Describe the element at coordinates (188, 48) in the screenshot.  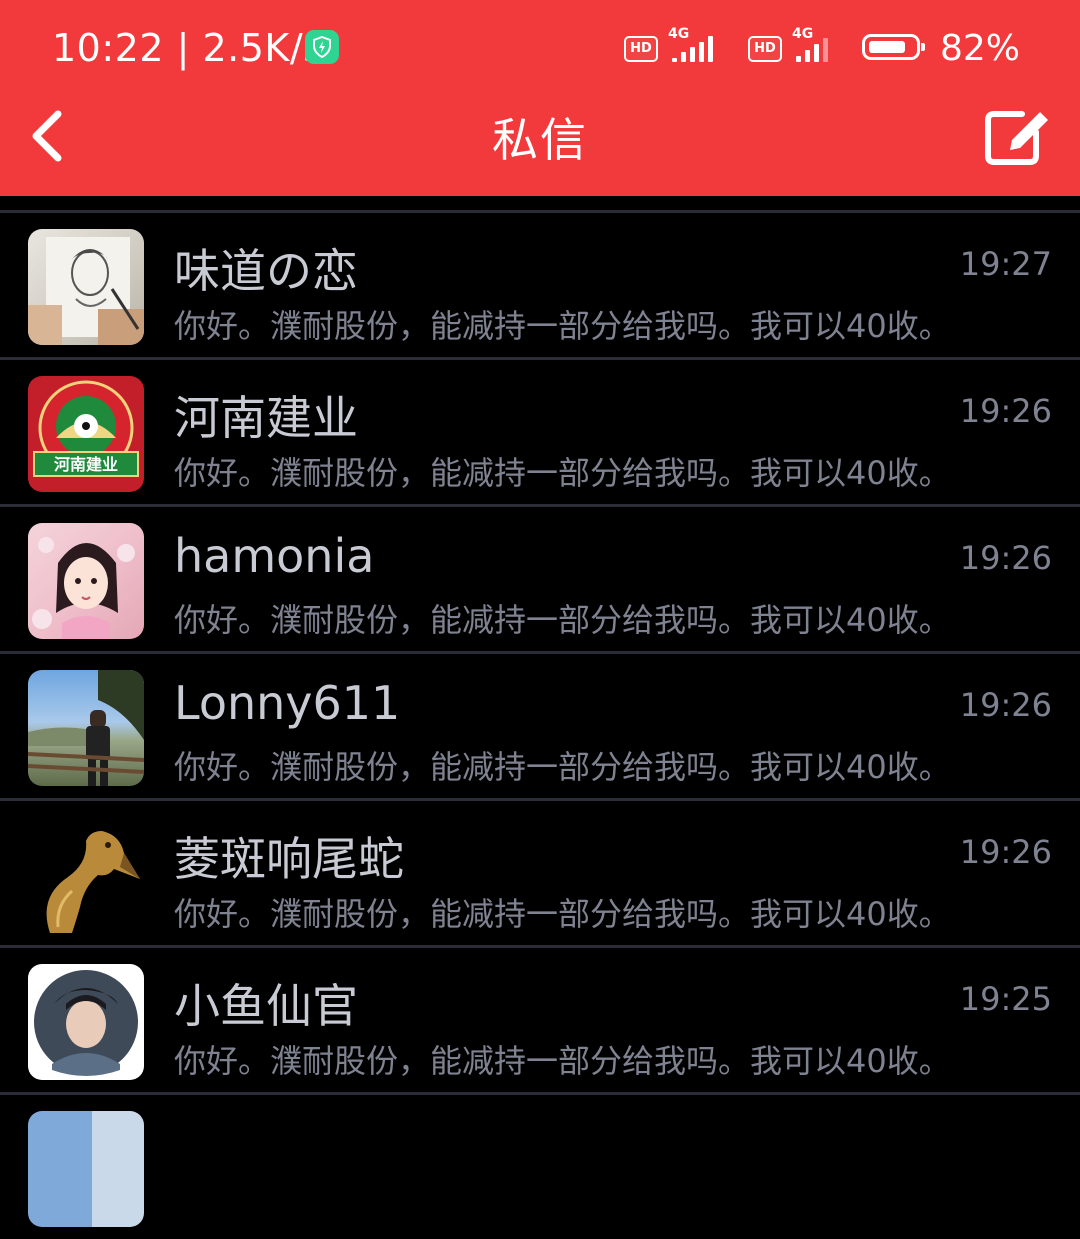
I see `status-time: 10:22 | 2.5K/s` at that location.